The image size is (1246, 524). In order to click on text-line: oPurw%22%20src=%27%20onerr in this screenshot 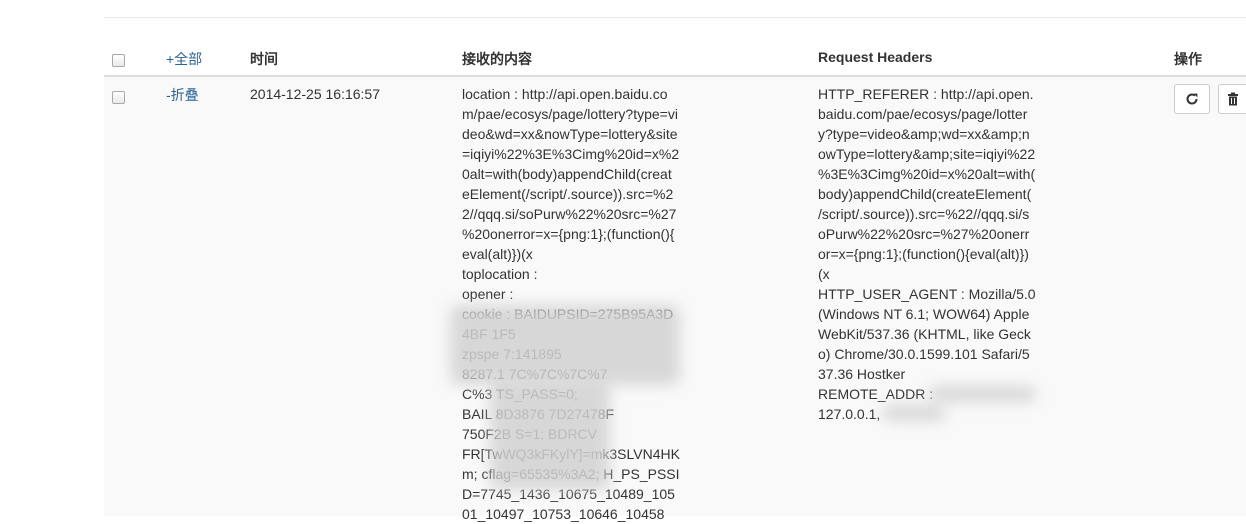, I will do `click(924, 234)`.